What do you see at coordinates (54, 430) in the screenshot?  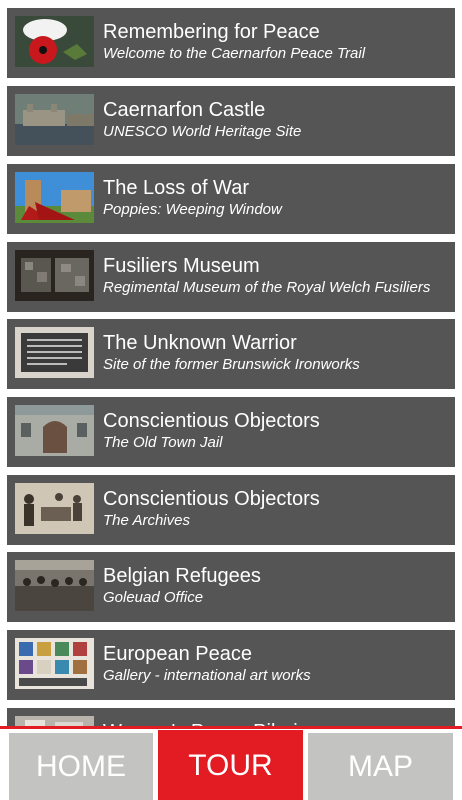 I see `jail-thumbnail` at bounding box center [54, 430].